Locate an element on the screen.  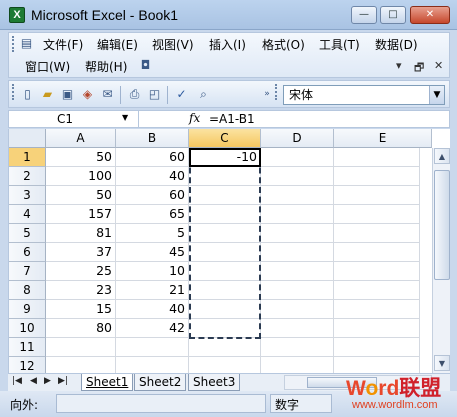
camera-icon: ◘ is located at coordinates (145, 65).